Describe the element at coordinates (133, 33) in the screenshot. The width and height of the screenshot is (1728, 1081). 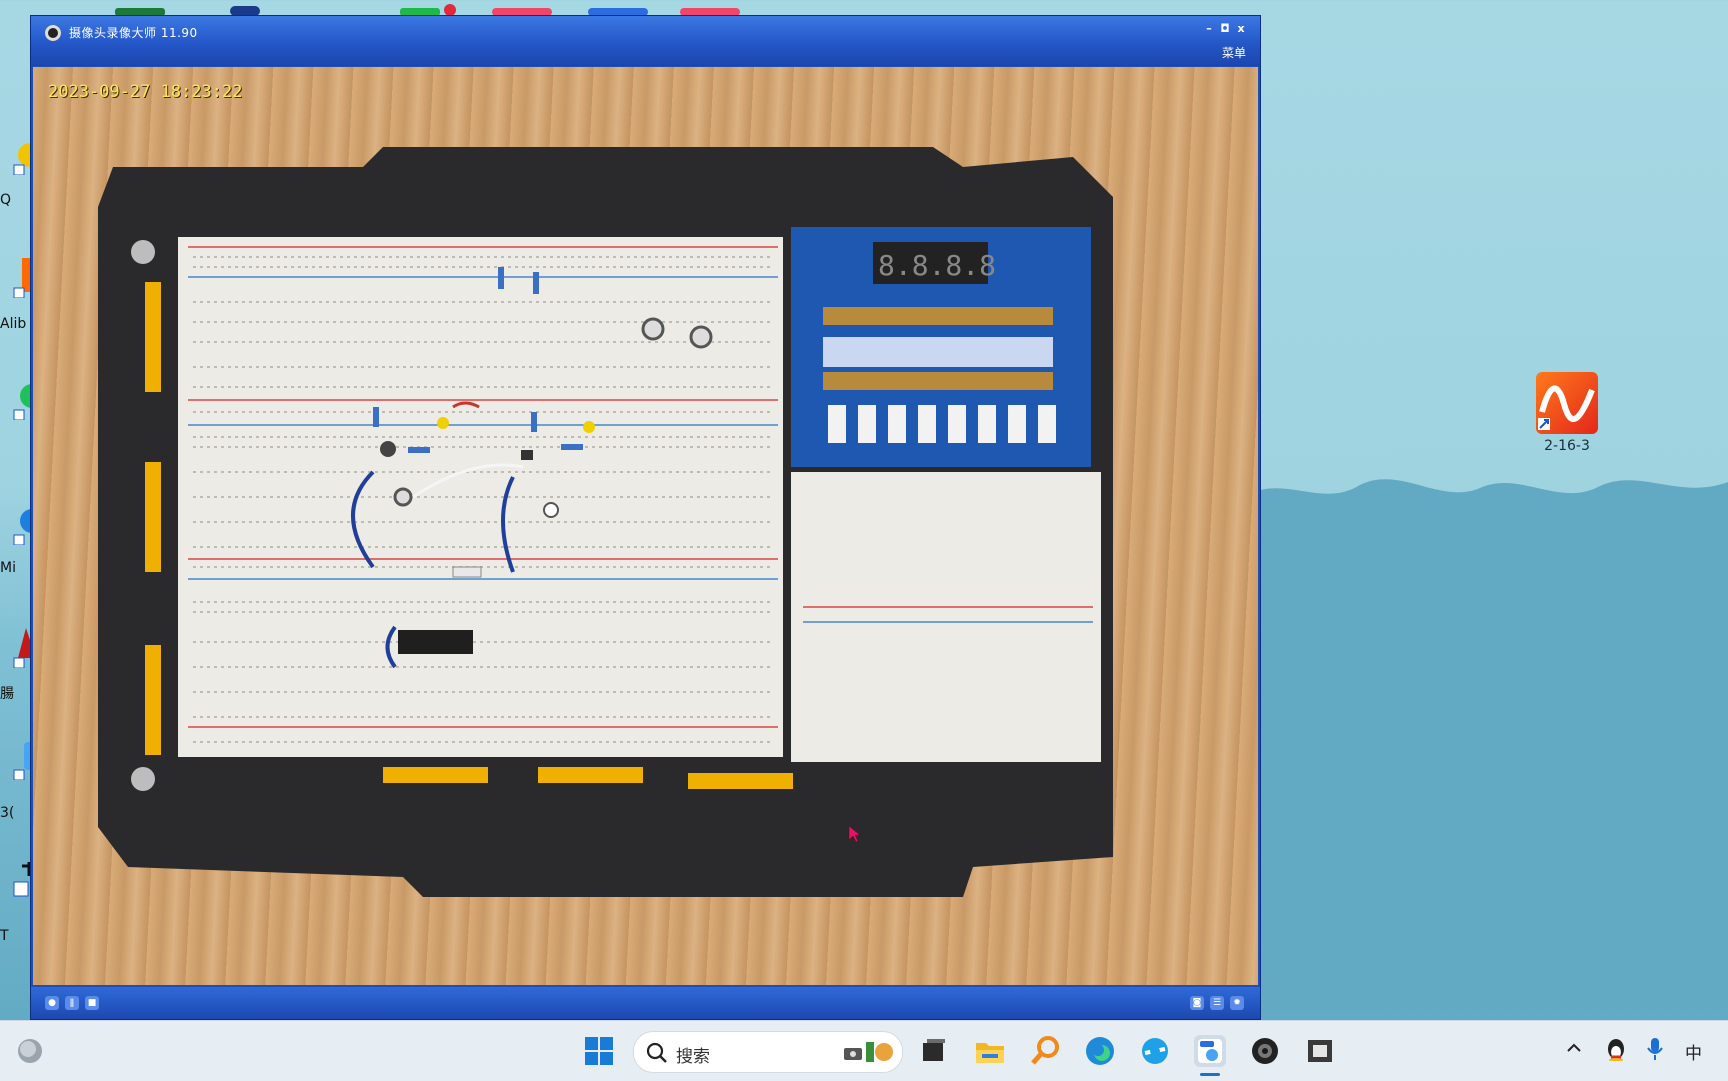
I see `window-title: 摄像头录像大师 11.90` at that location.